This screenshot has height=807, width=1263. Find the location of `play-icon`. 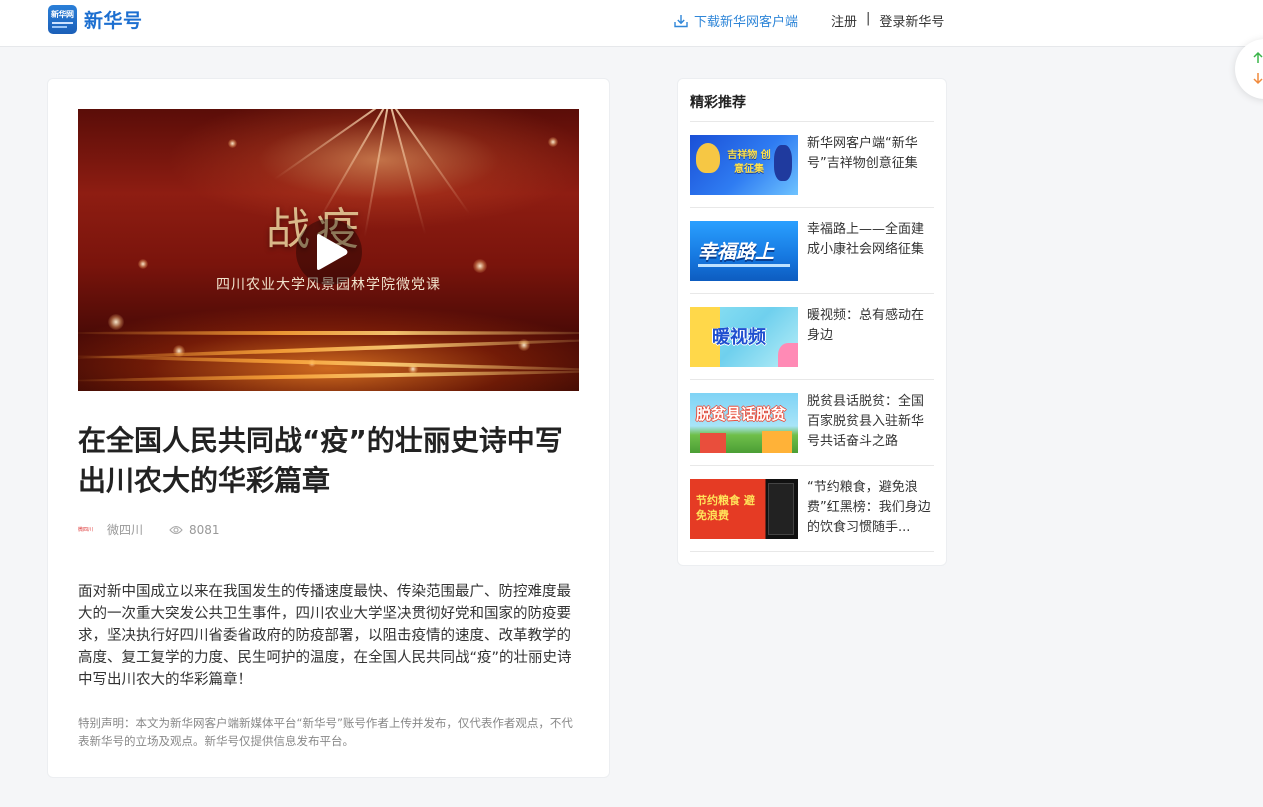

play-icon is located at coordinates (332, 252).